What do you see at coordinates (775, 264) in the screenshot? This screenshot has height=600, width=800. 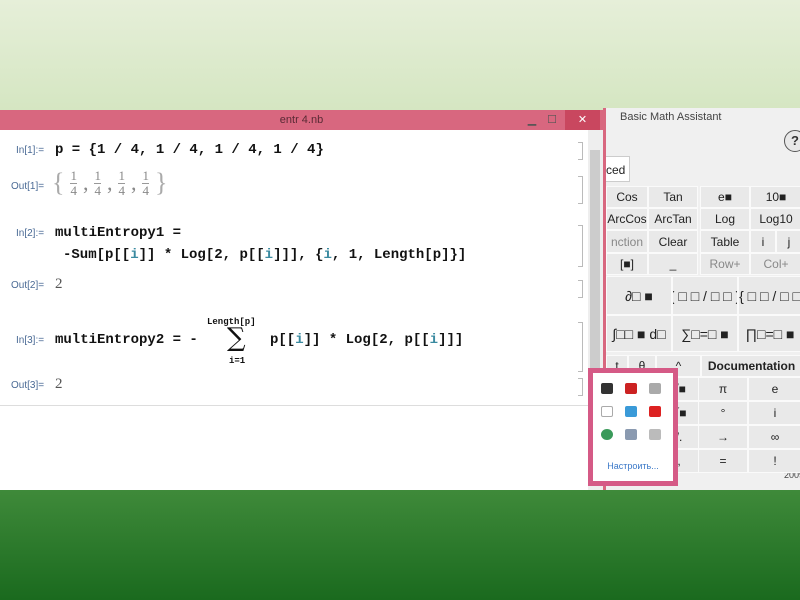 I see `palette-button: Col+` at bounding box center [775, 264].